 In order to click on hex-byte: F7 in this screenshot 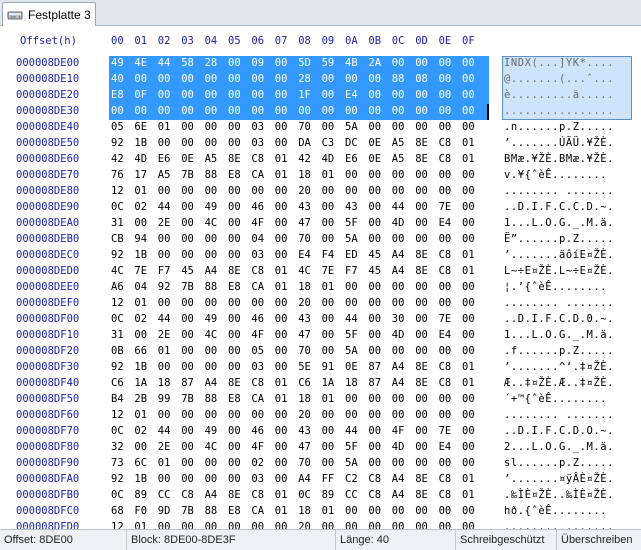, I will do `click(168, 271)`.